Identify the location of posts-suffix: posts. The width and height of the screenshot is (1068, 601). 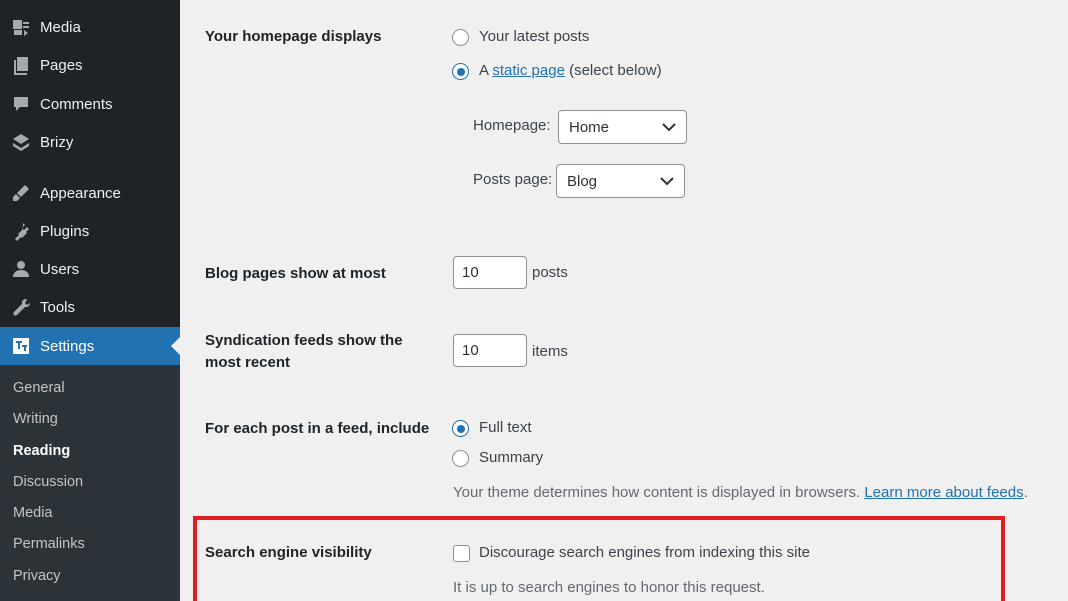
(550, 272).